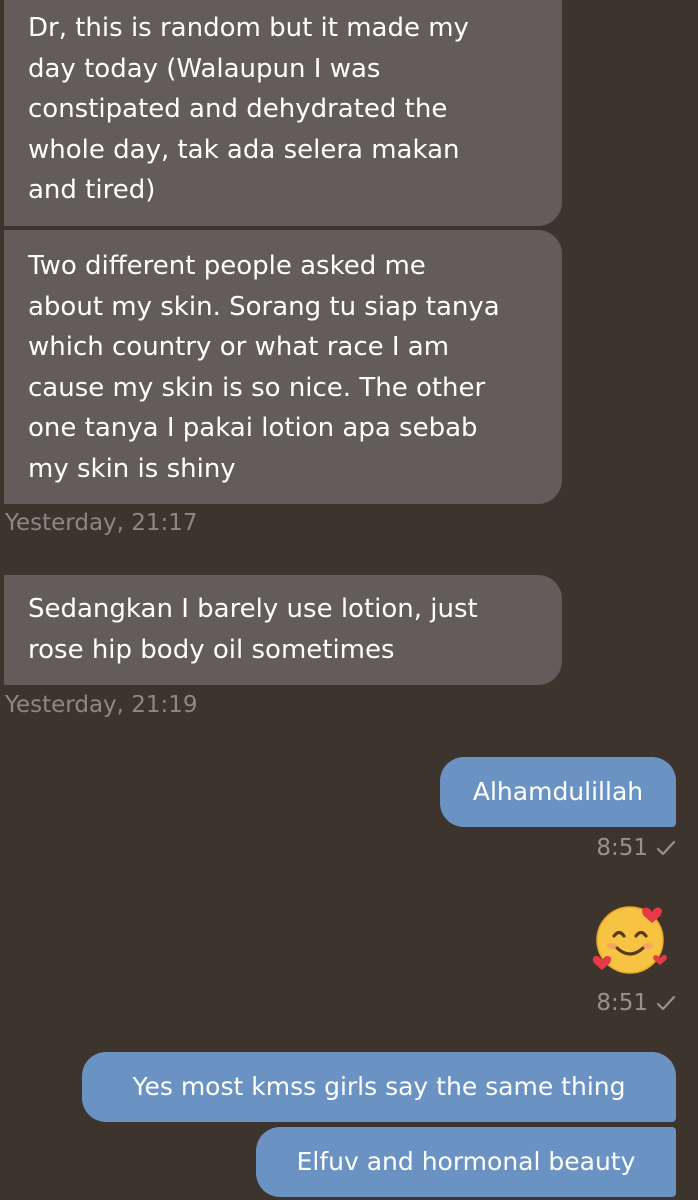 The height and width of the screenshot is (1200, 698). Describe the element at coordinates (101, 523) in the screenshot. I see `message-timestamp: Yesterday, 21:17` at that location.